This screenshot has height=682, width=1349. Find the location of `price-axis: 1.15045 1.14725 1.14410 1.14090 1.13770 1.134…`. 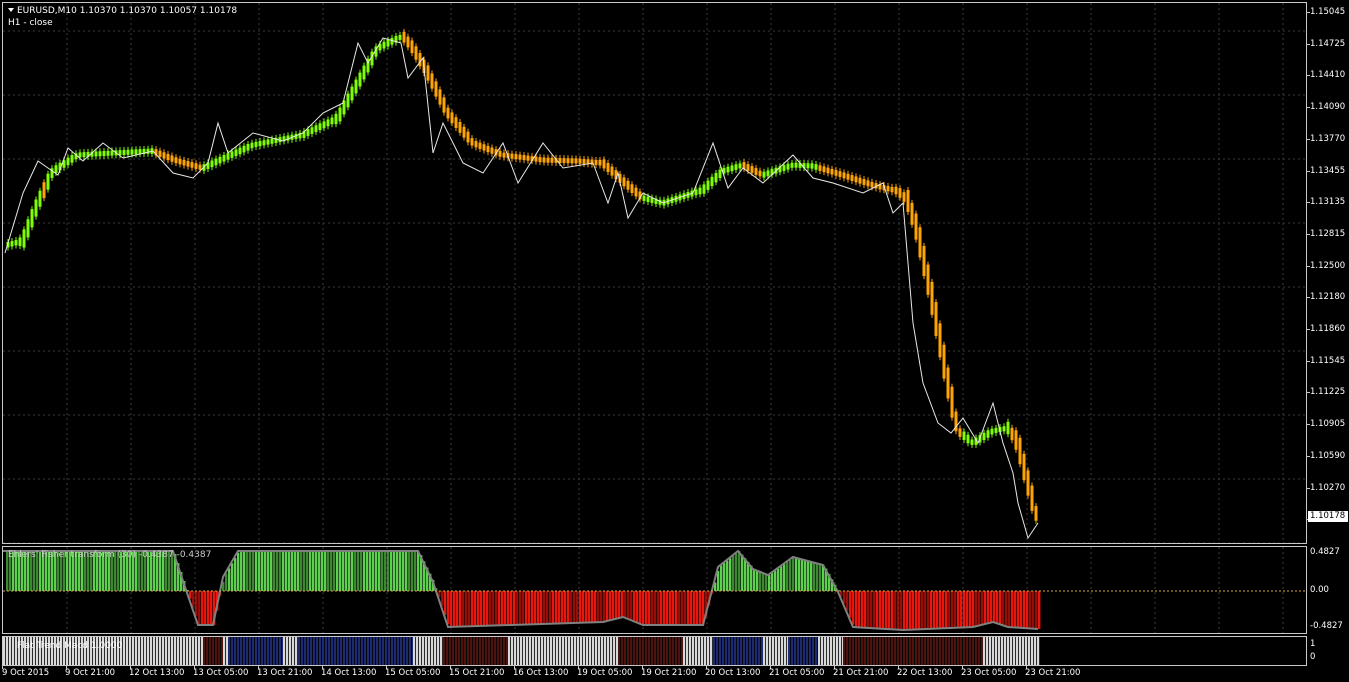

price-axis: 1.15045 1.14725 1.14410 1.14090 1.13770 1.134… is located at coordinates (1328, 273).